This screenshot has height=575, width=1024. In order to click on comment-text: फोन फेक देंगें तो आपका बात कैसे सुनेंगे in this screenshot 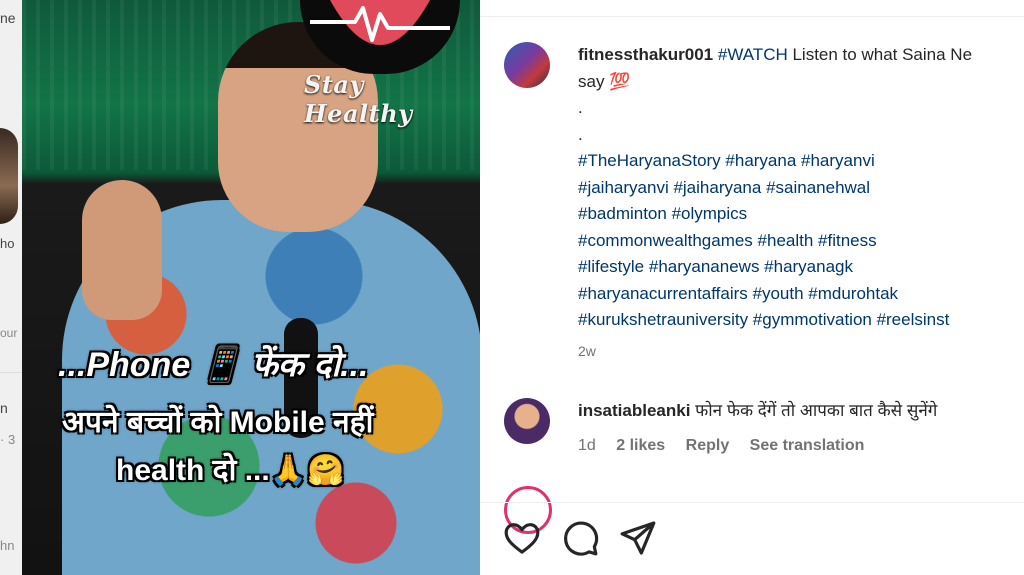, I will do `click(816, 410)`.